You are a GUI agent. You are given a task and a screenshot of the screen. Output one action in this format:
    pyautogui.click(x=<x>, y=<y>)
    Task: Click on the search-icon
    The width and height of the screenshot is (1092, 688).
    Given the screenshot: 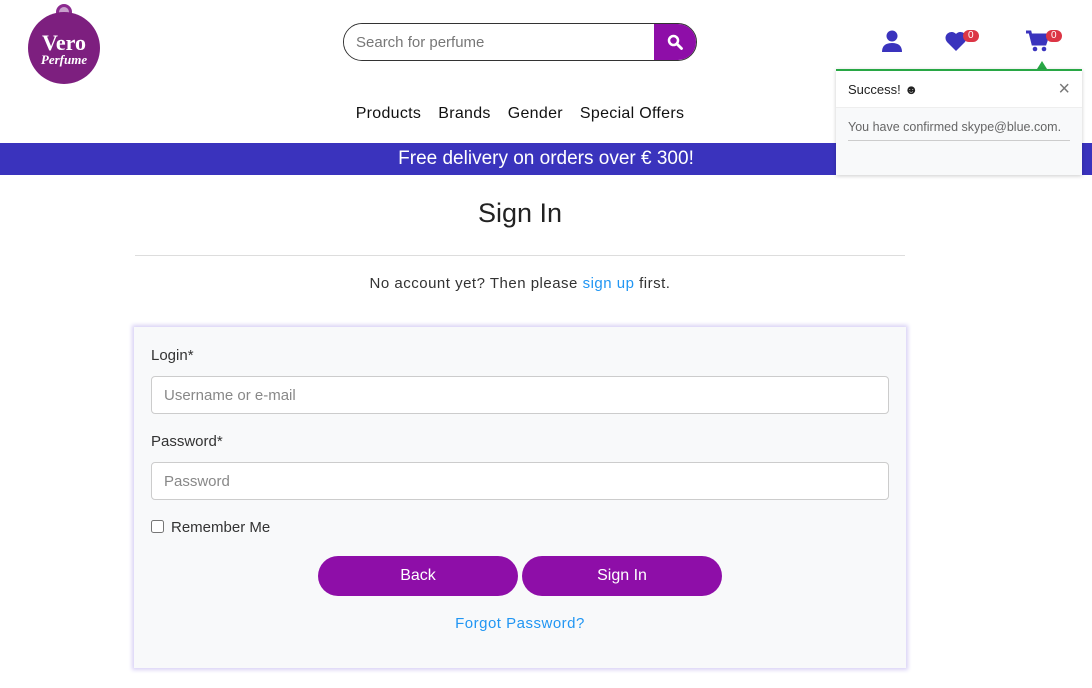 What is the action you would take?
    pyautogui.click(x=675, y=42)
    